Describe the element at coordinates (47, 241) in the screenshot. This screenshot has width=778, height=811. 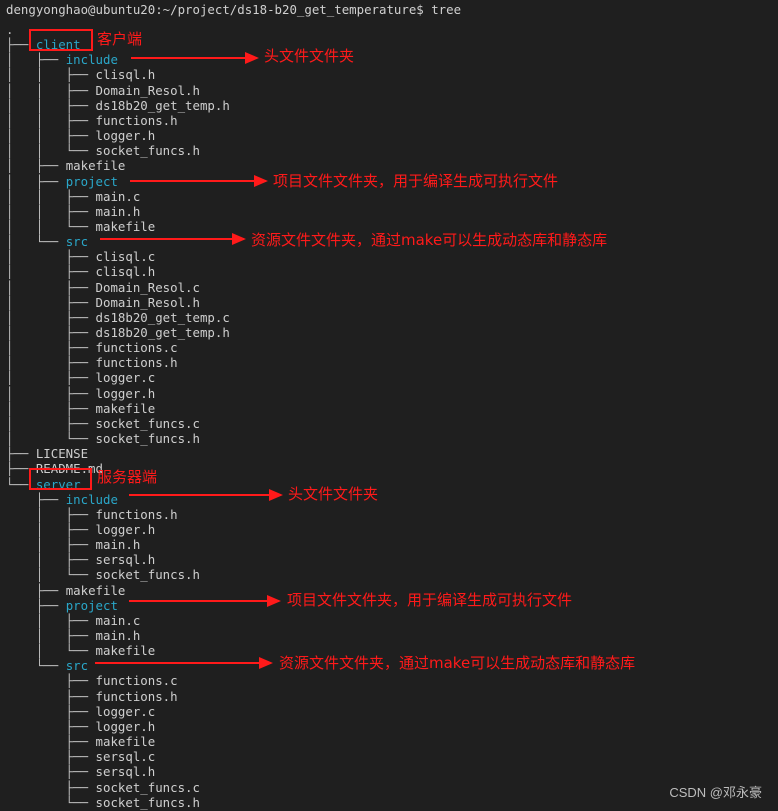
I see `tree-directory-row: │ └── src` at that location.